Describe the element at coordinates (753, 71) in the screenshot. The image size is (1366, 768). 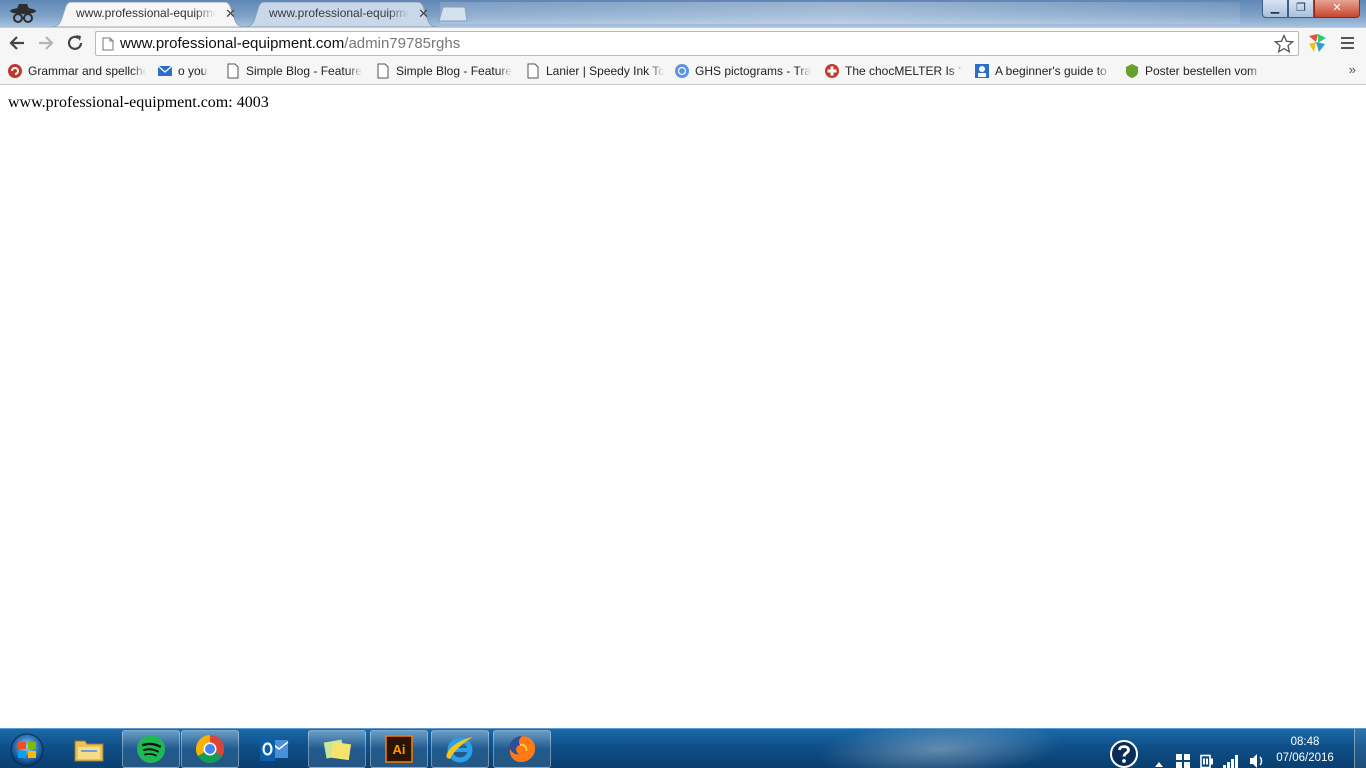
I see `bookmark-label: GHS pictograms - Tra` at that location.